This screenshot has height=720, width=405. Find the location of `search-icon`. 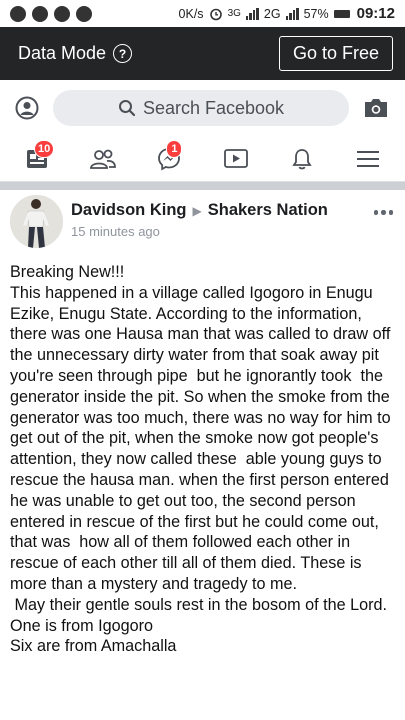

search-icon is located at coordinates (127, 108).